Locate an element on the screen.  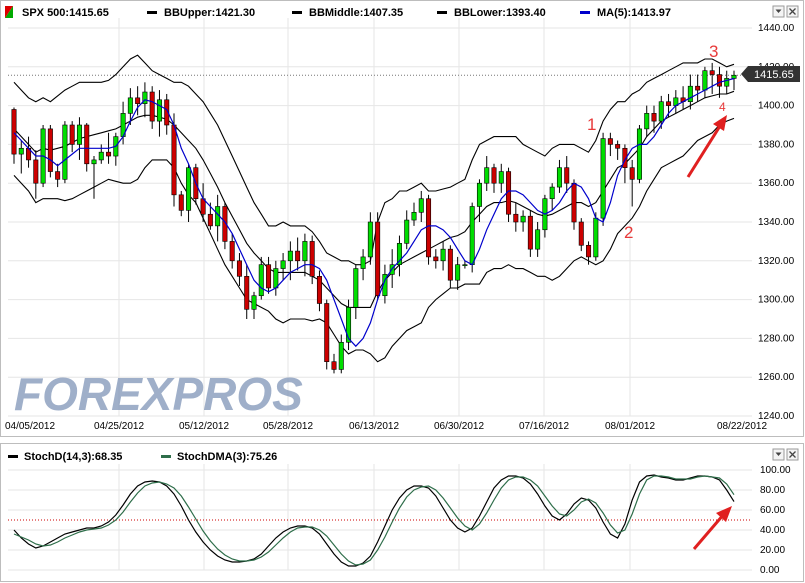
stoch-legend-label: StochDMA(3):75.26 is located at coordinates (227, 457).